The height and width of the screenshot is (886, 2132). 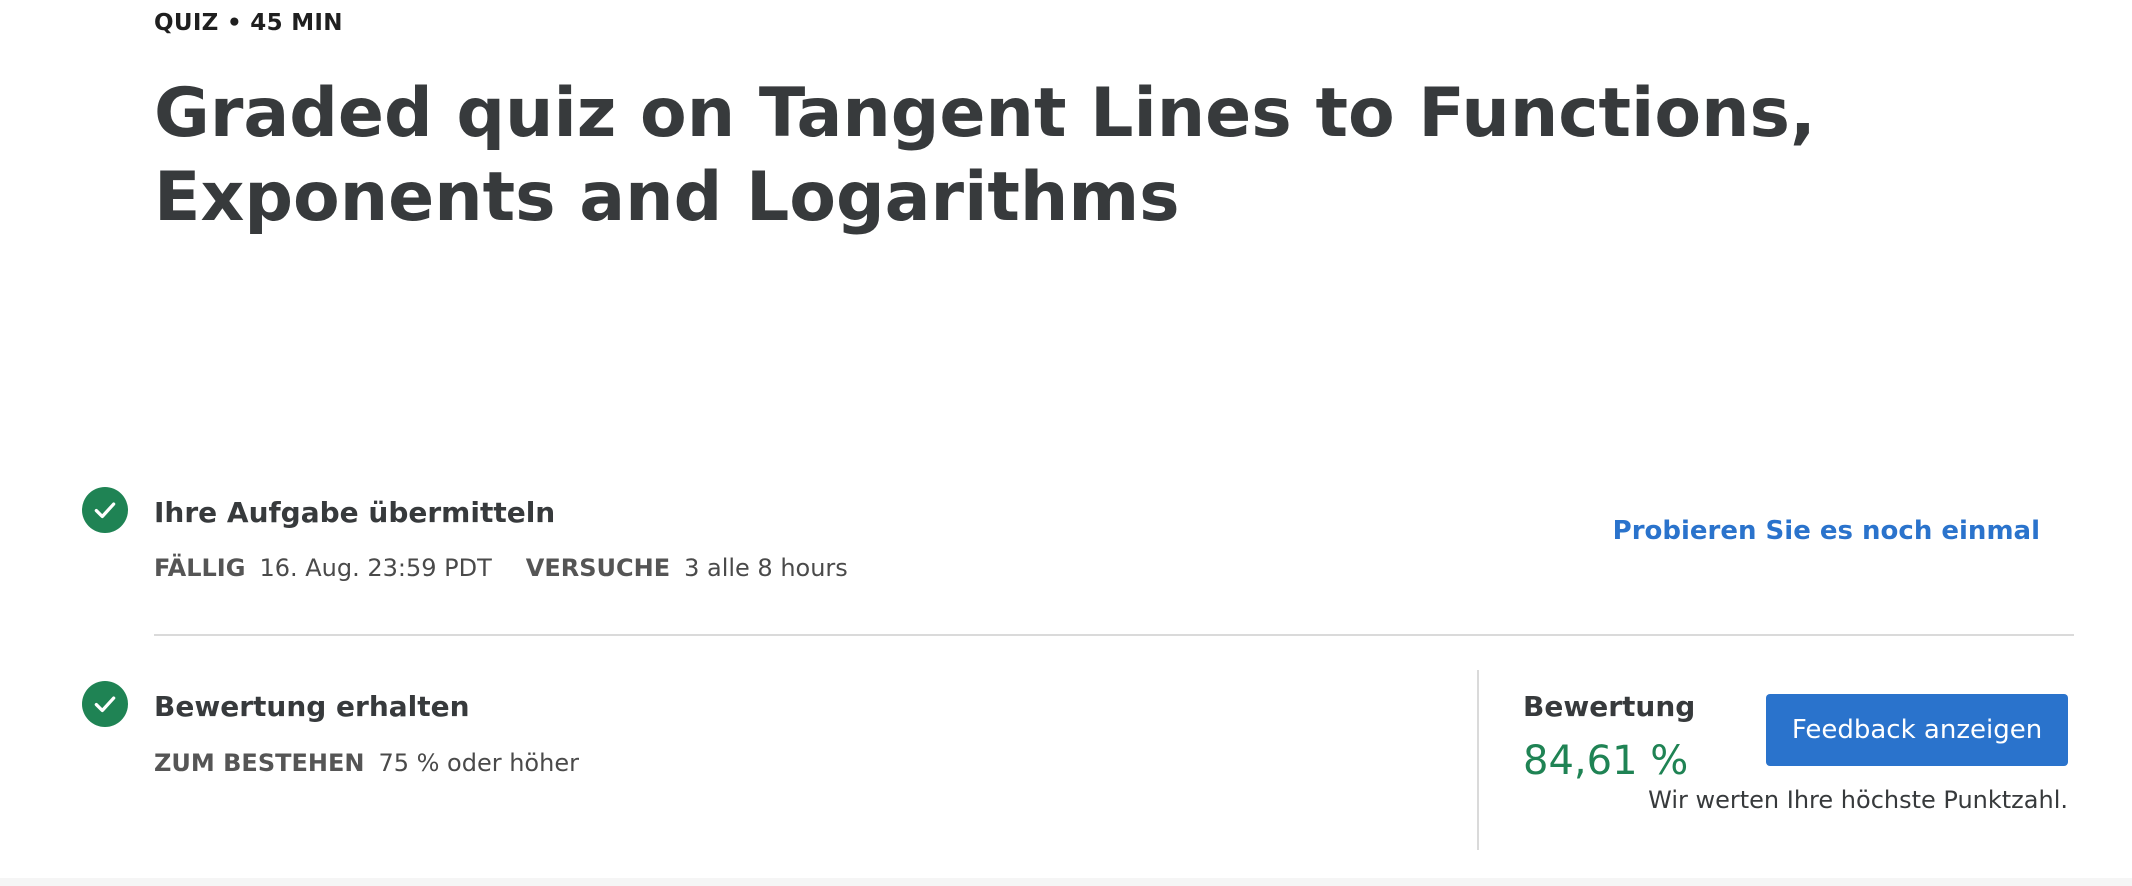 What do you see at coordinates (312, 706) in the screenshot?
I see `grade-step-title: Bewertung erhalten` at bounding box center [312, 706].